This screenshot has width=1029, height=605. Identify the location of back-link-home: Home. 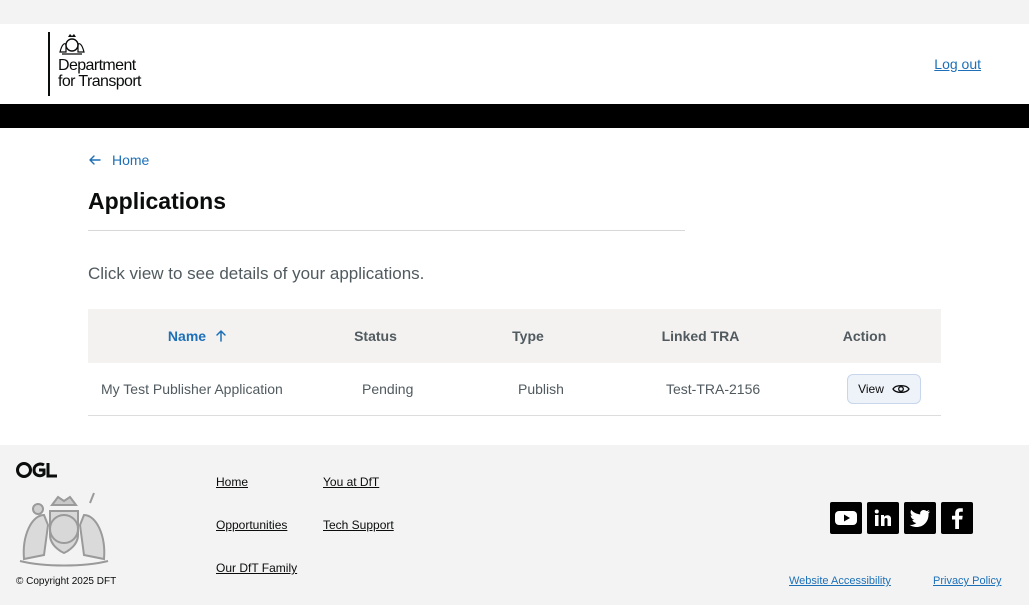
(118, 160).